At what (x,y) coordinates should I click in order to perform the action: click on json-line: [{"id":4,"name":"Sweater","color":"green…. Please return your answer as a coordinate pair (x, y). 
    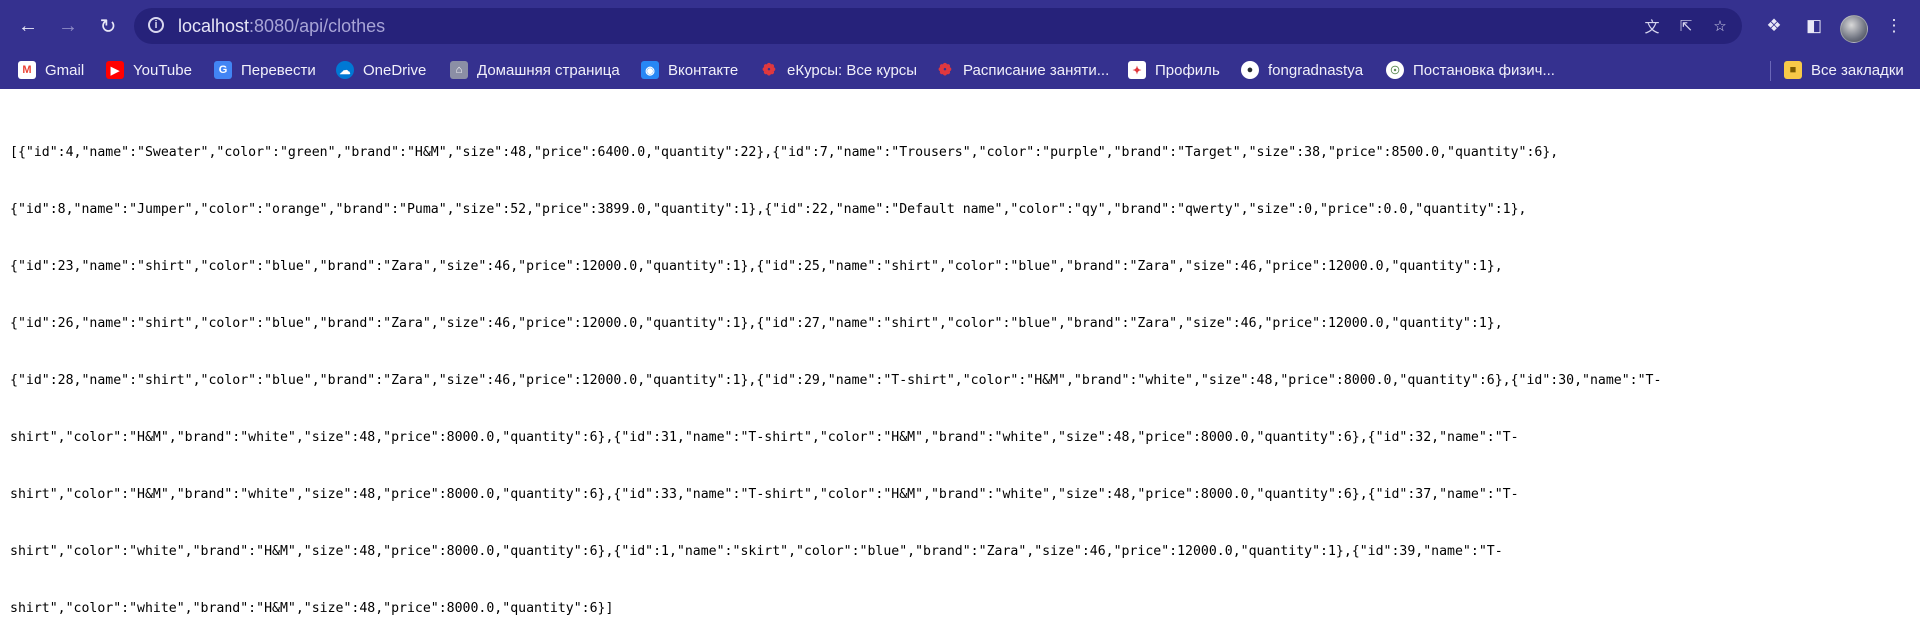
    Looking at the image, I should click on (784, 152).